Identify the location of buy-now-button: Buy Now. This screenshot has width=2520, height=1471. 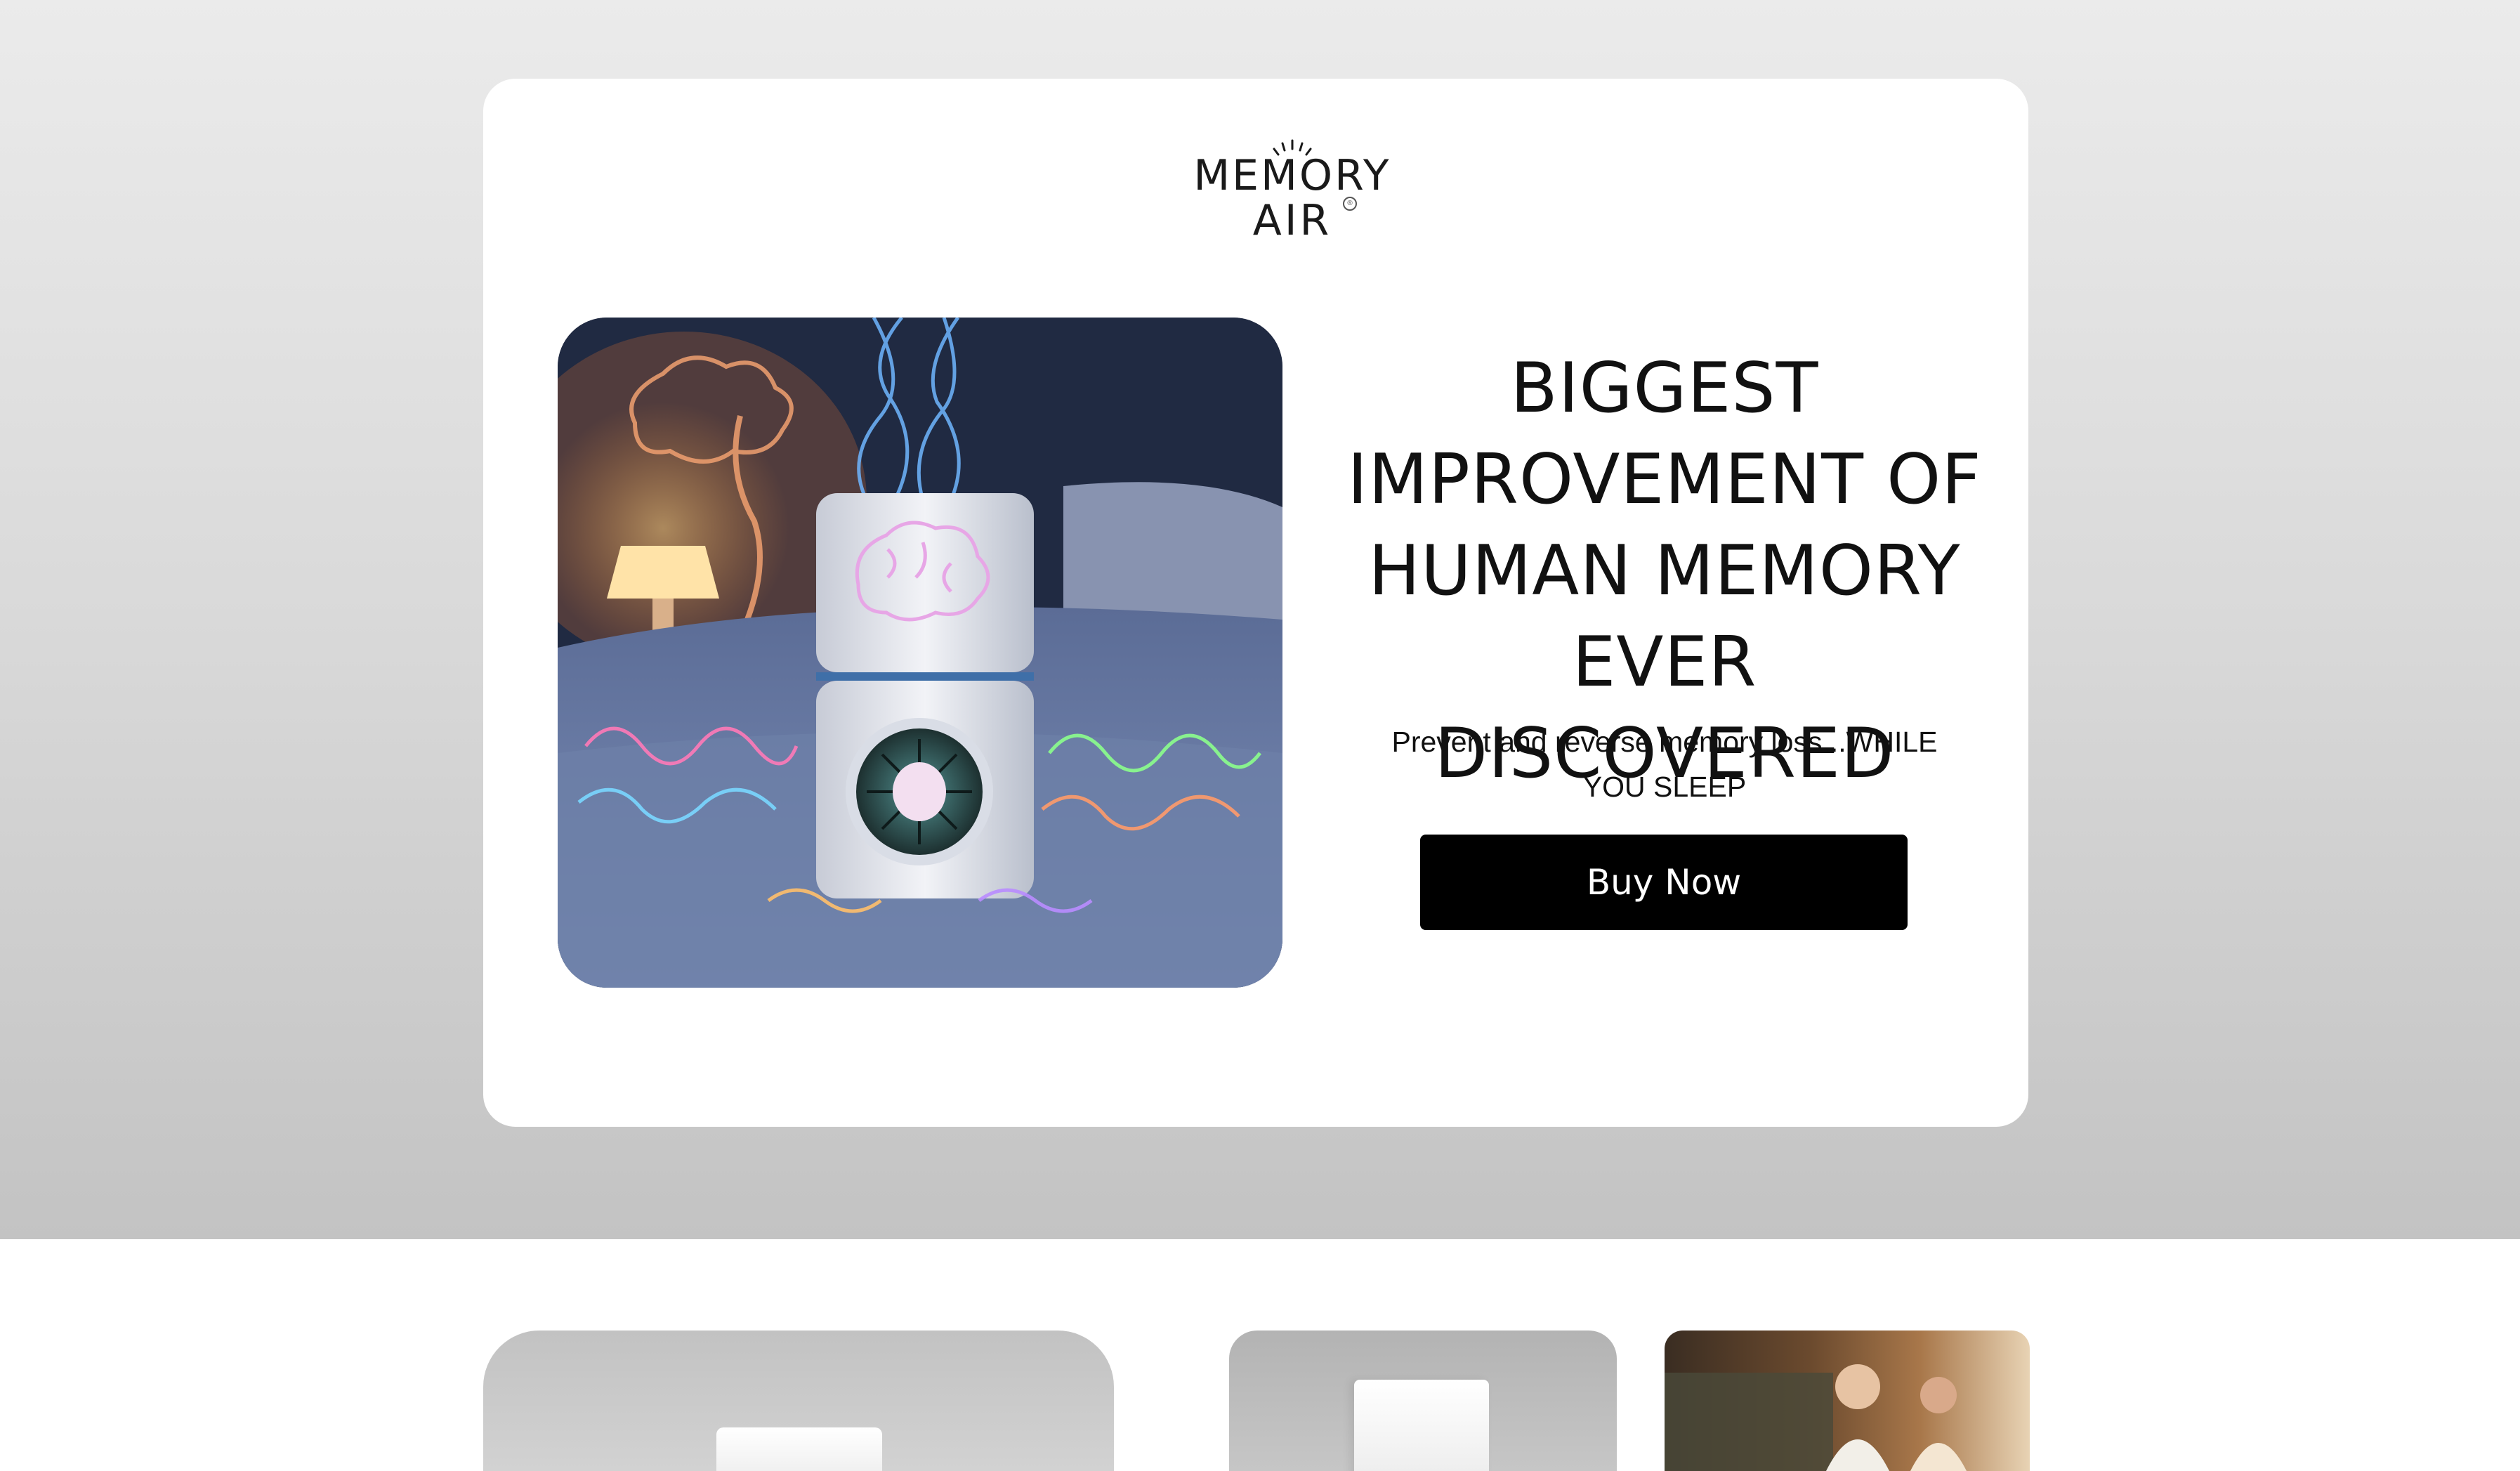
(1664, 882).